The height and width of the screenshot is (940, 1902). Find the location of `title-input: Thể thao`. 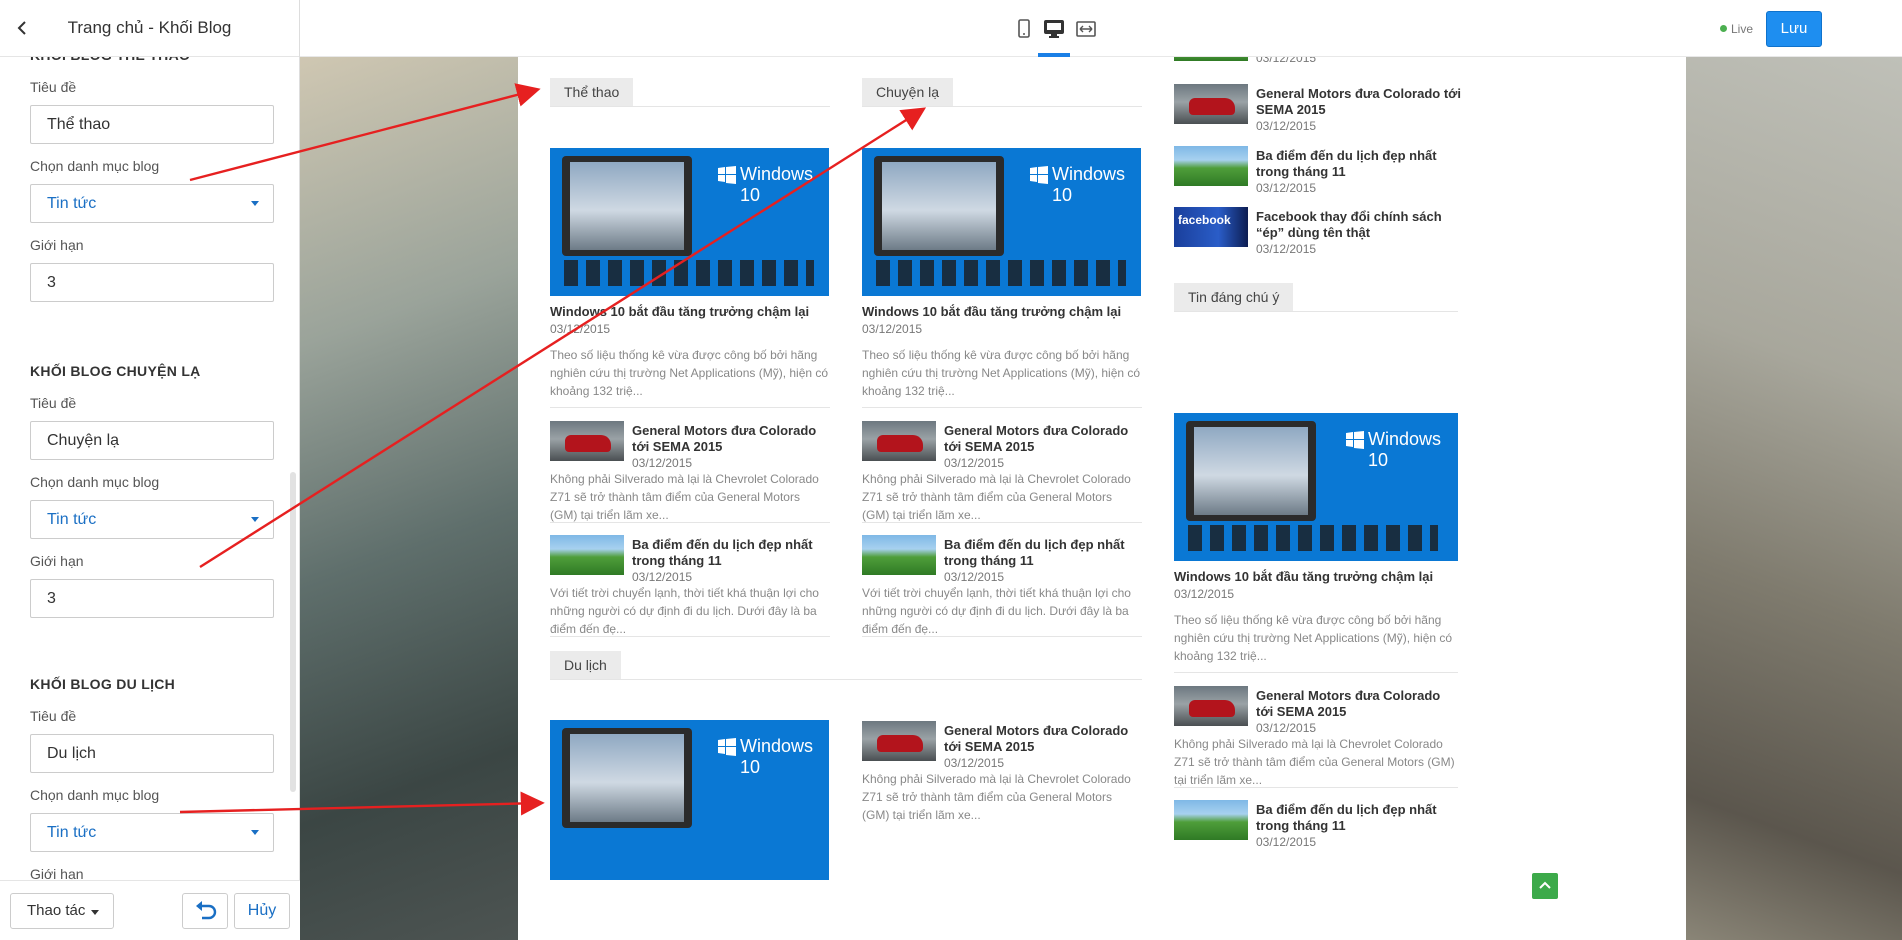

title-input: Thể thao is located at coordinates (152, 124).